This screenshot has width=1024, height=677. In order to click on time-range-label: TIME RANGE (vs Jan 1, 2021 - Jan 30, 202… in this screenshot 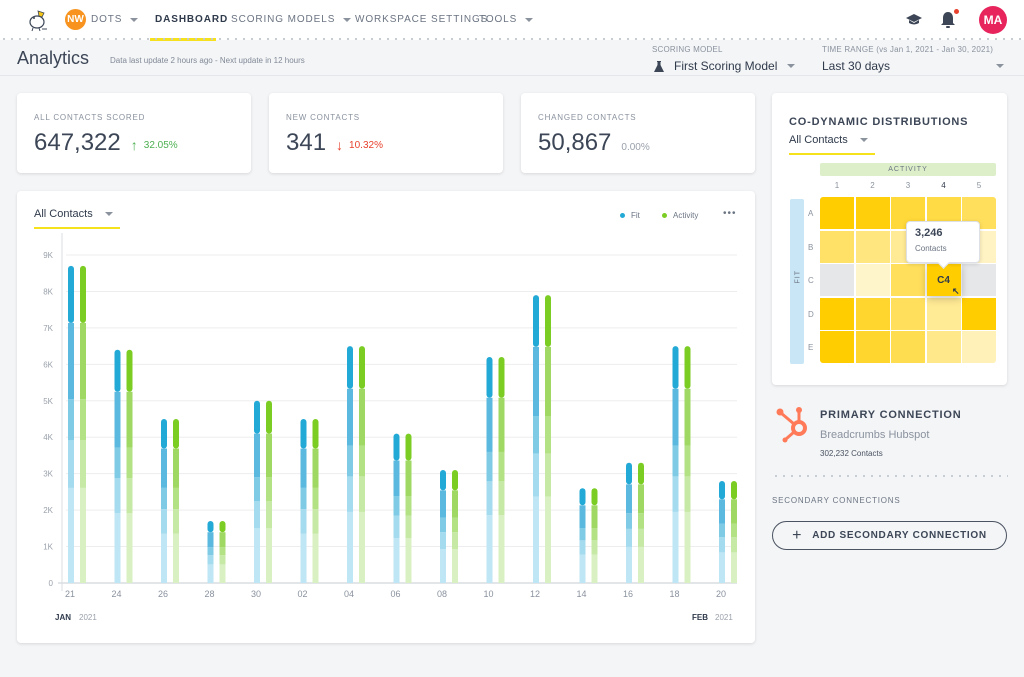, I will do `click(908, 49)`.